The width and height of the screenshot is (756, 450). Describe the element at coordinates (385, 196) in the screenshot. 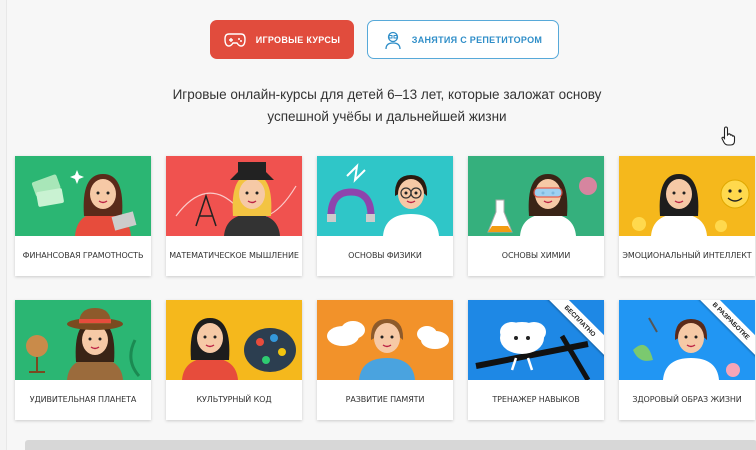

I see `physics-boy-icon` at that location.